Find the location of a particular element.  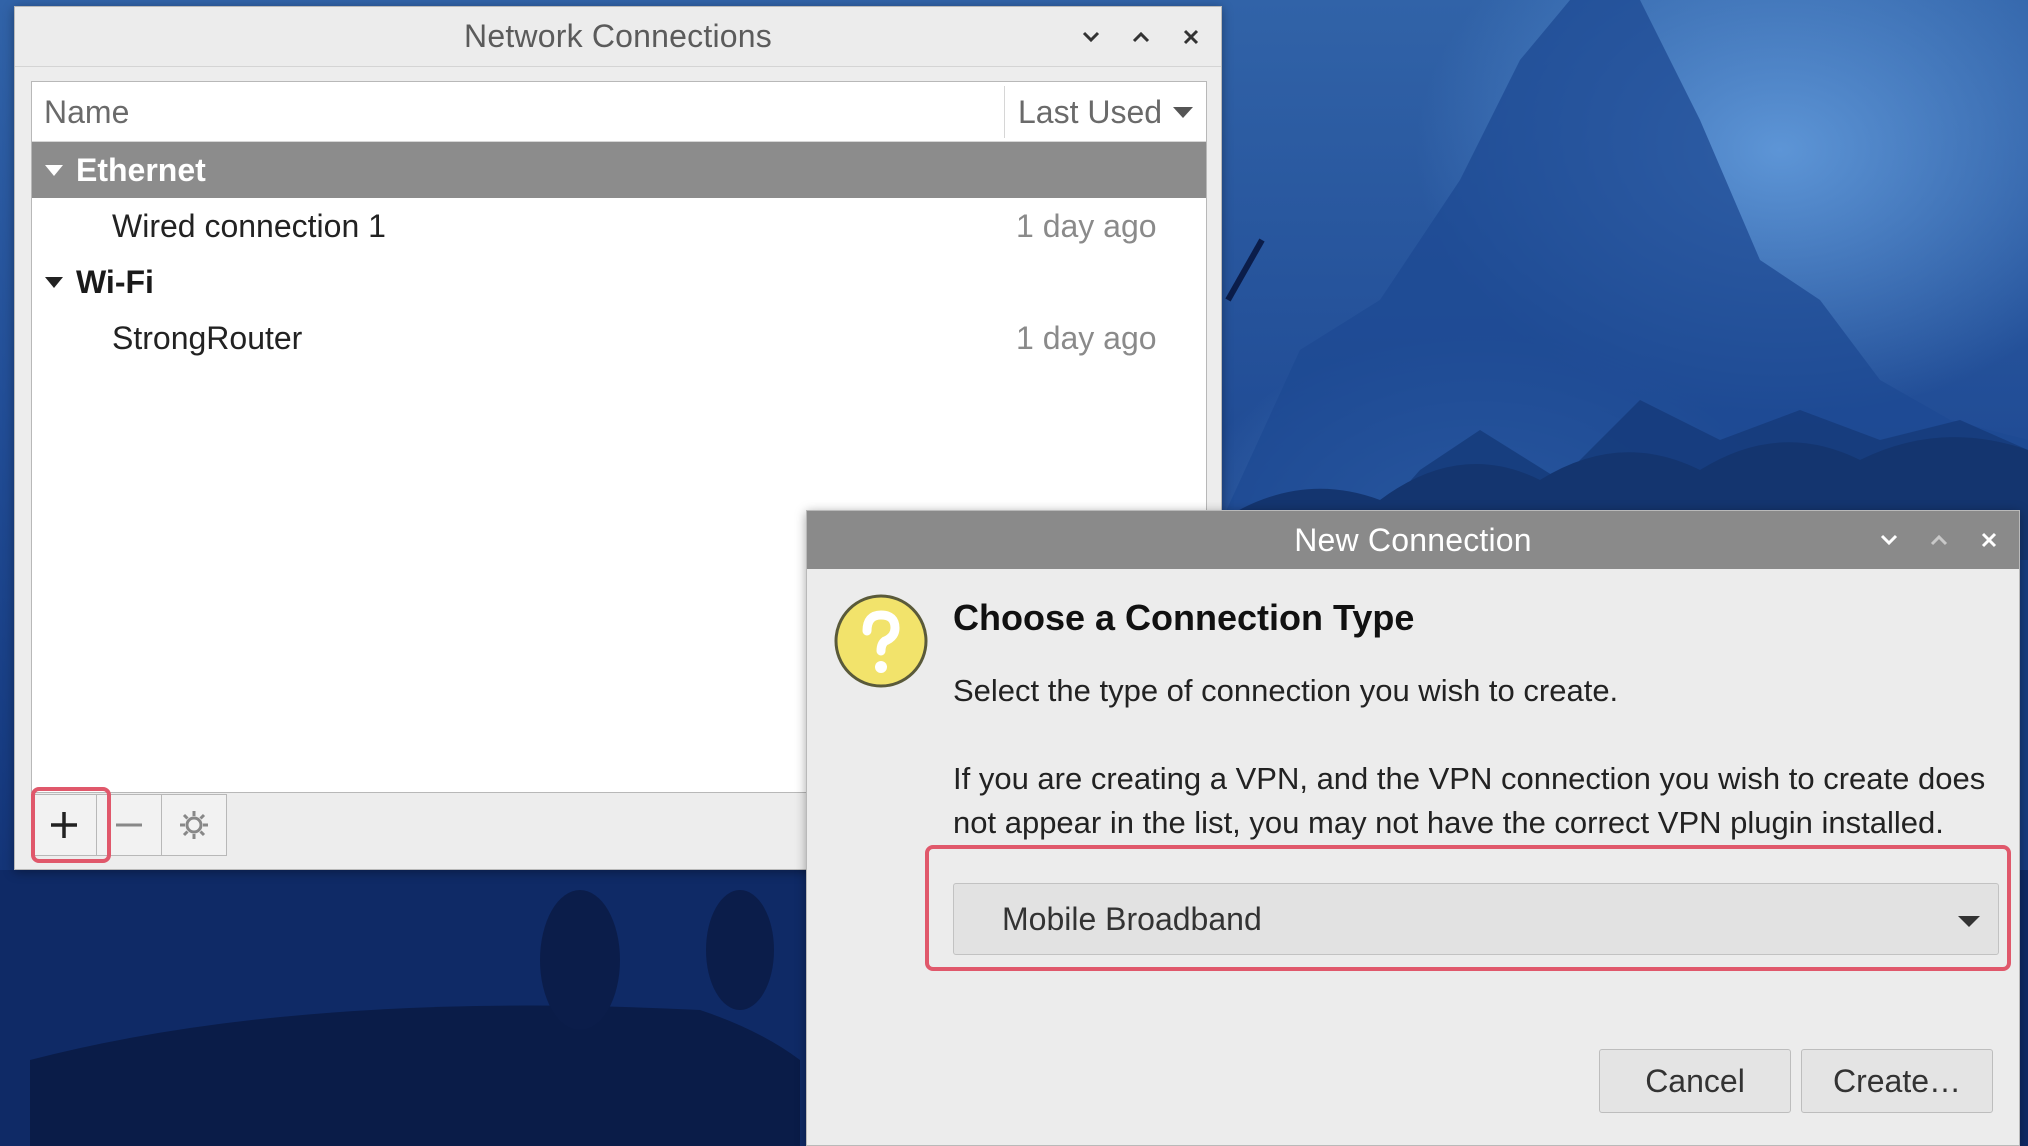

group-label: Wi-Fi is located at coordinates (115, 281).